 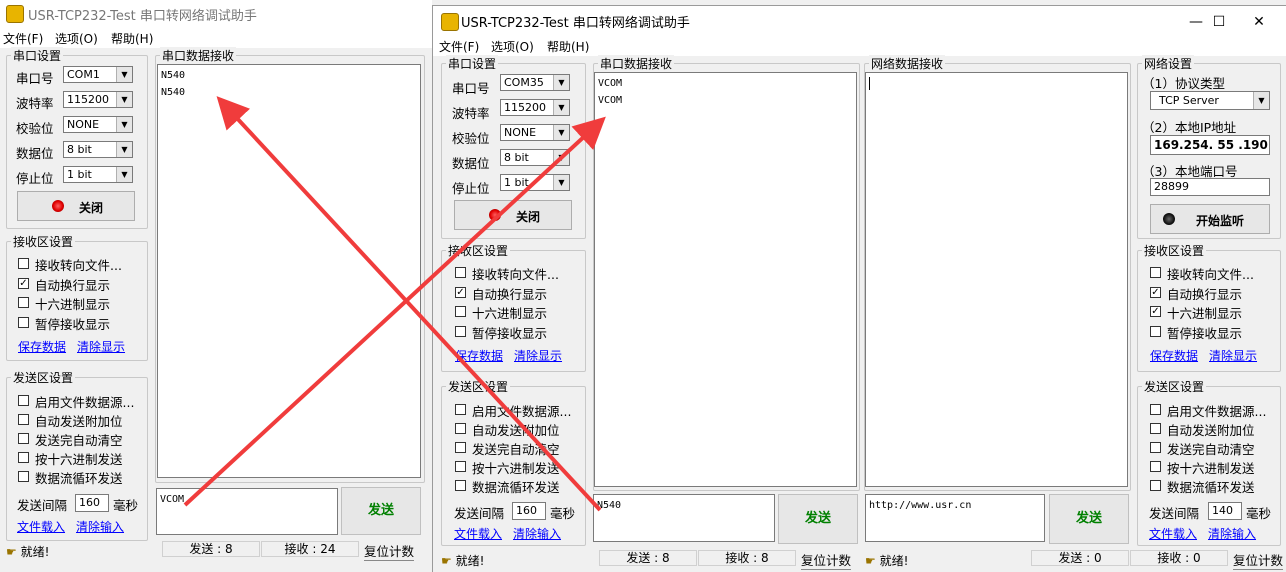 What do you see at coordinates (1210, 187) in the screenshot?
I see `port-number-input: 28899` at bounding box center [1210, 187].